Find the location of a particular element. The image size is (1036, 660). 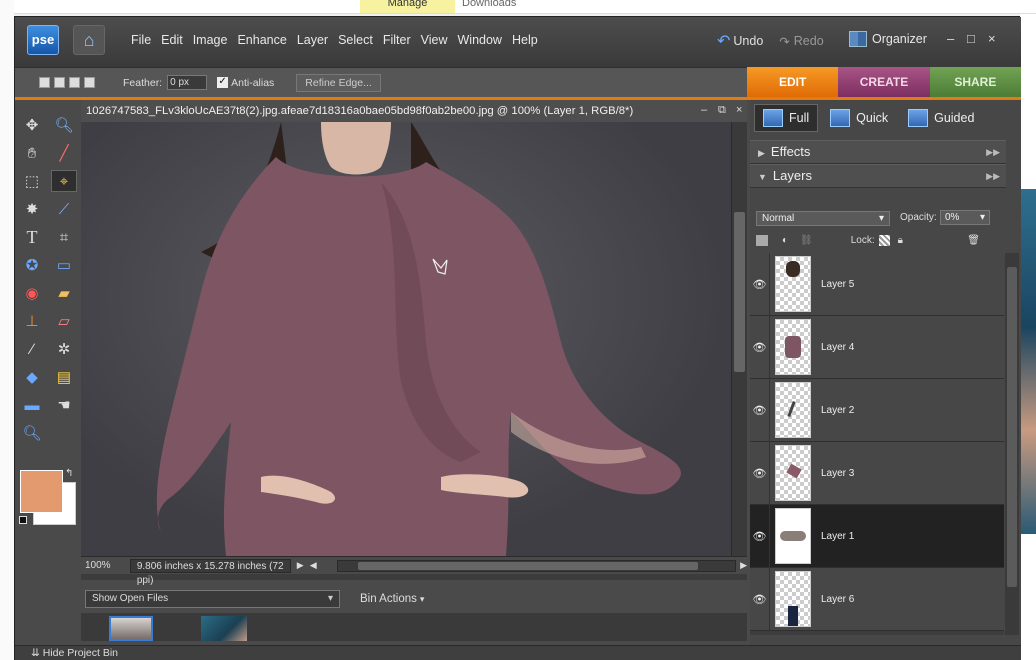

effects-panel-header: ▶ Effects ▶▶ is located at coordinates (878, 152).